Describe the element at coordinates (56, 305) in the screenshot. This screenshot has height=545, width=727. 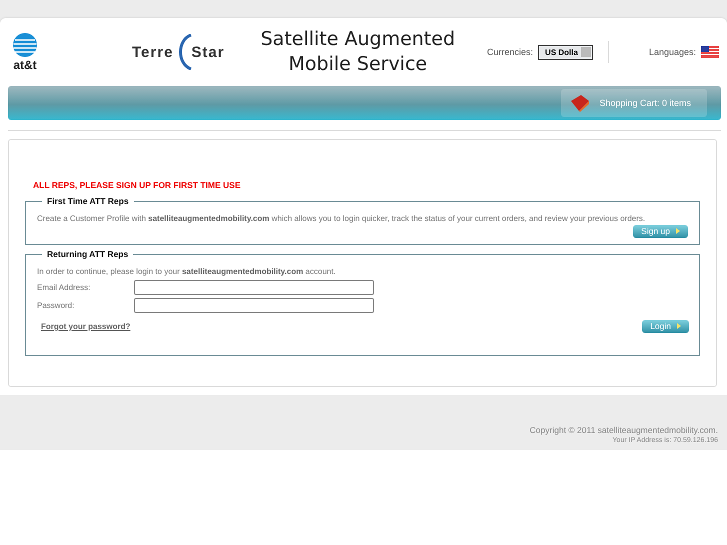
I see `field-label: Password:` at that location.